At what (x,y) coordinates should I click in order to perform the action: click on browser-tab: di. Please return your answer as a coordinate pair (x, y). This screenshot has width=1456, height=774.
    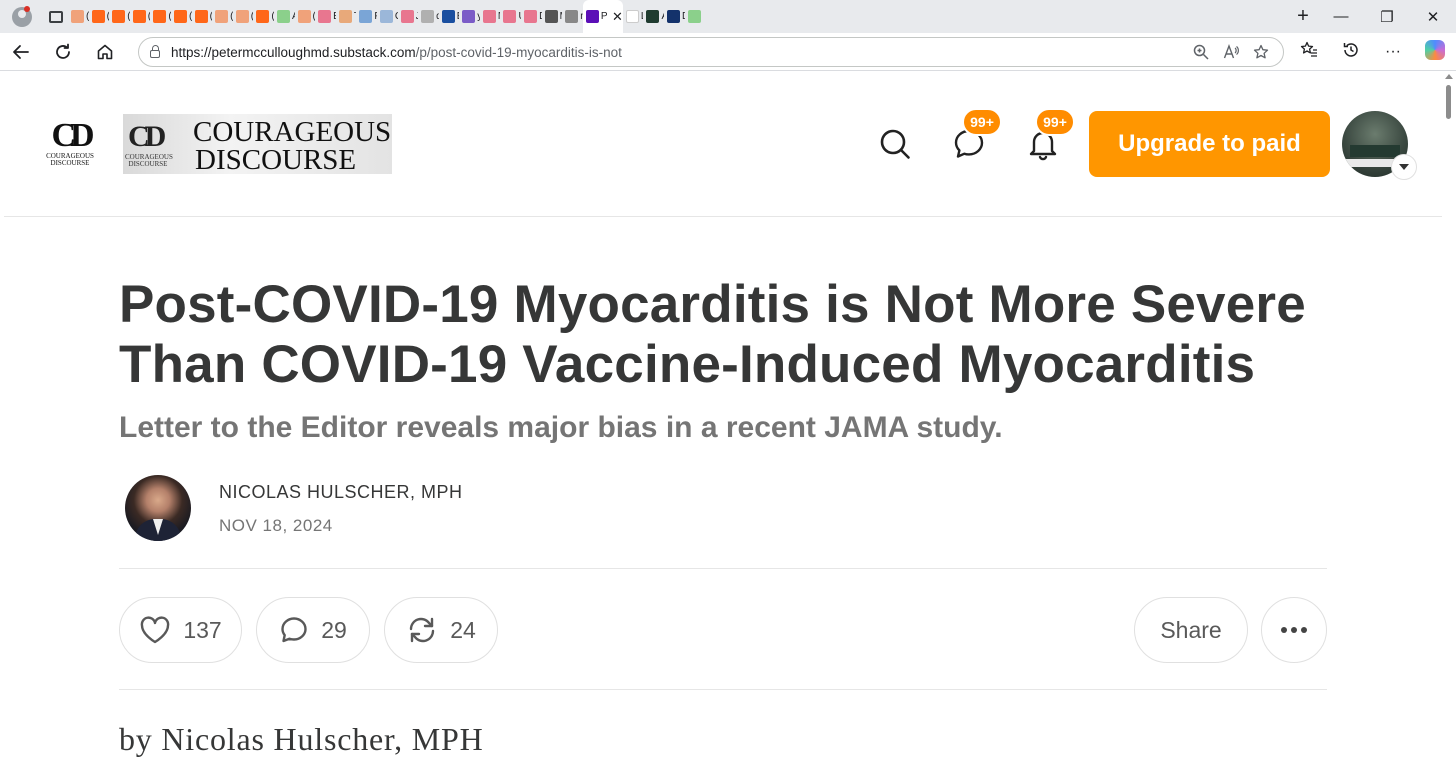
    Looking at the image, I should click on (428, 16).